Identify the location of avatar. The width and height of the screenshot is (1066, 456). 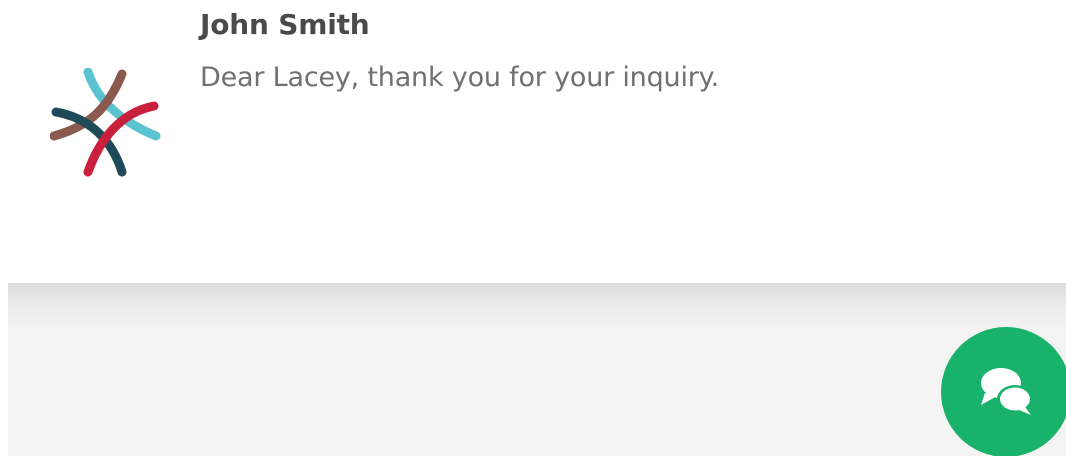
(105, 123).